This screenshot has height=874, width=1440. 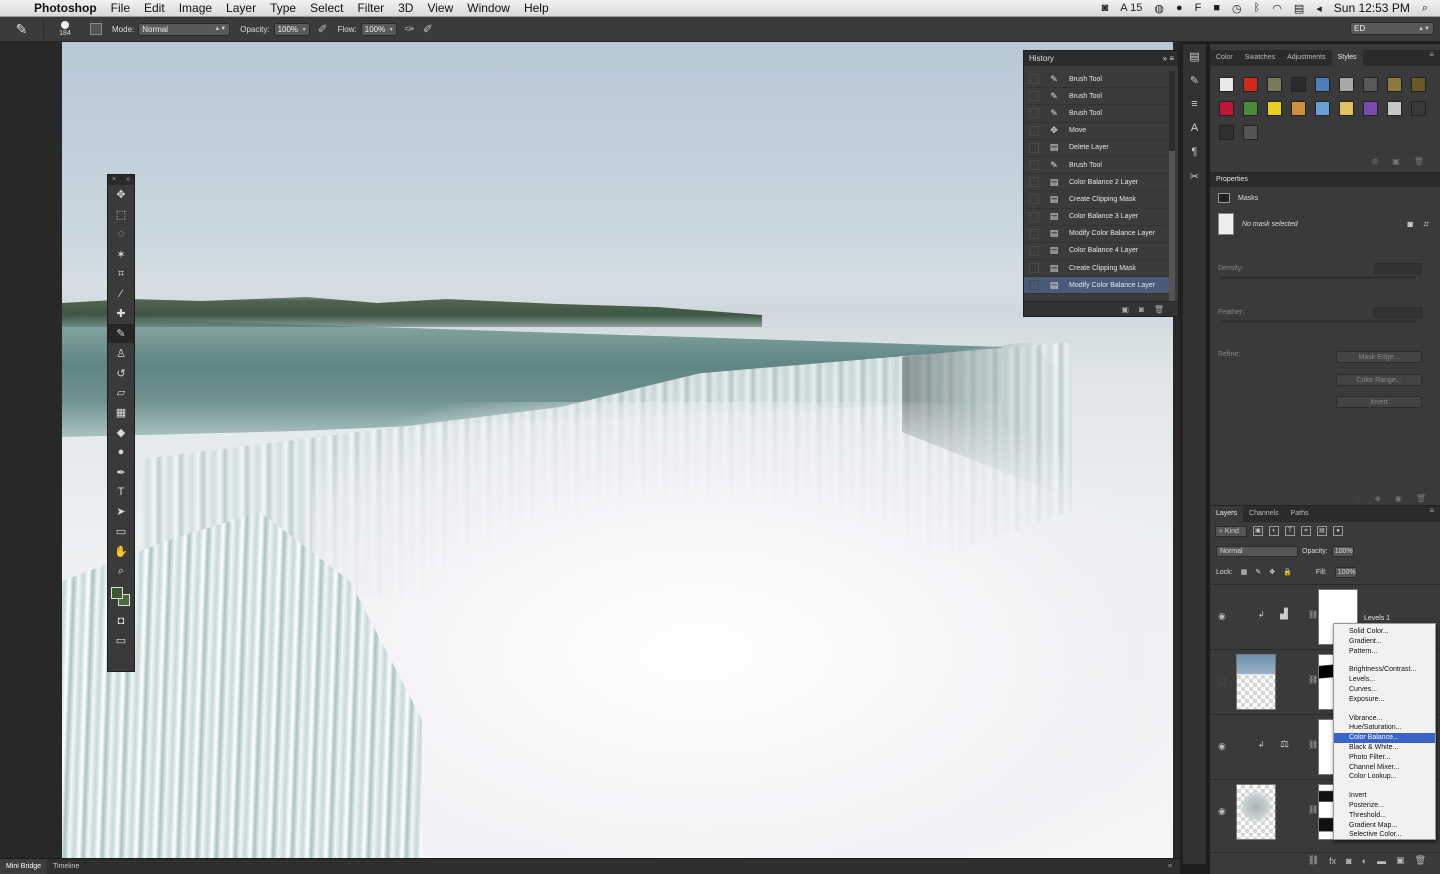 I want to click on history-scrollbar, so click(x=1172, y=186).